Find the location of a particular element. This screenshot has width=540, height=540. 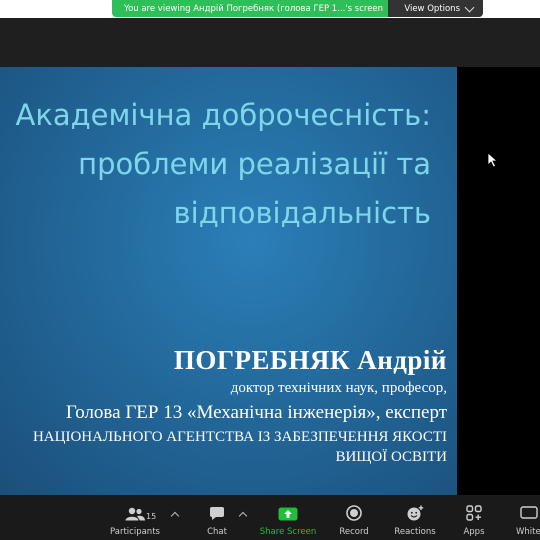

reactions-button: Reactions is located at coordinates (415, 517).